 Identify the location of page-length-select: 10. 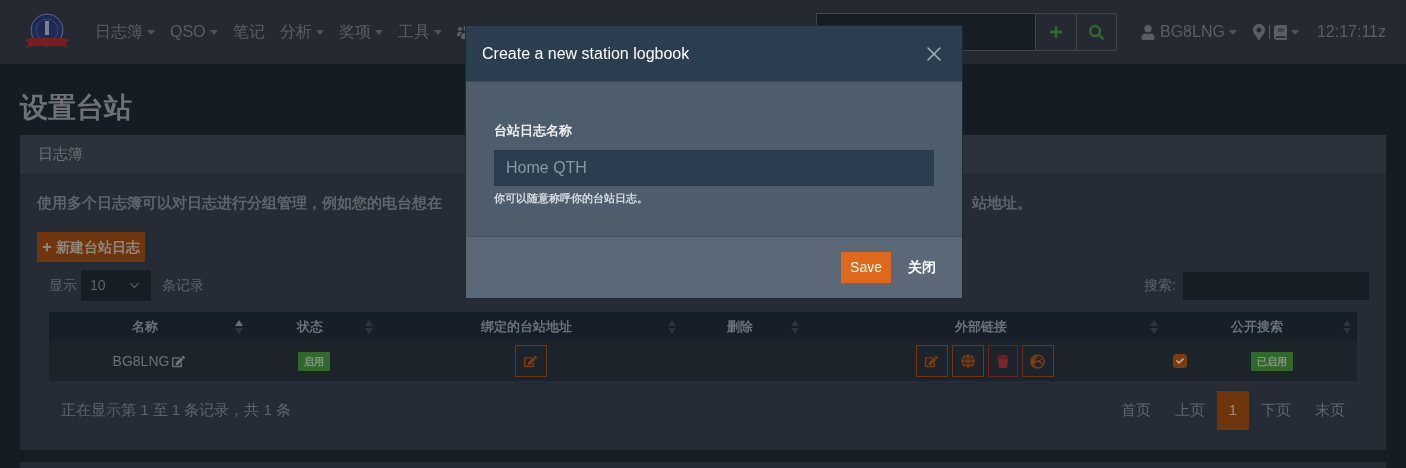
(116, 285).